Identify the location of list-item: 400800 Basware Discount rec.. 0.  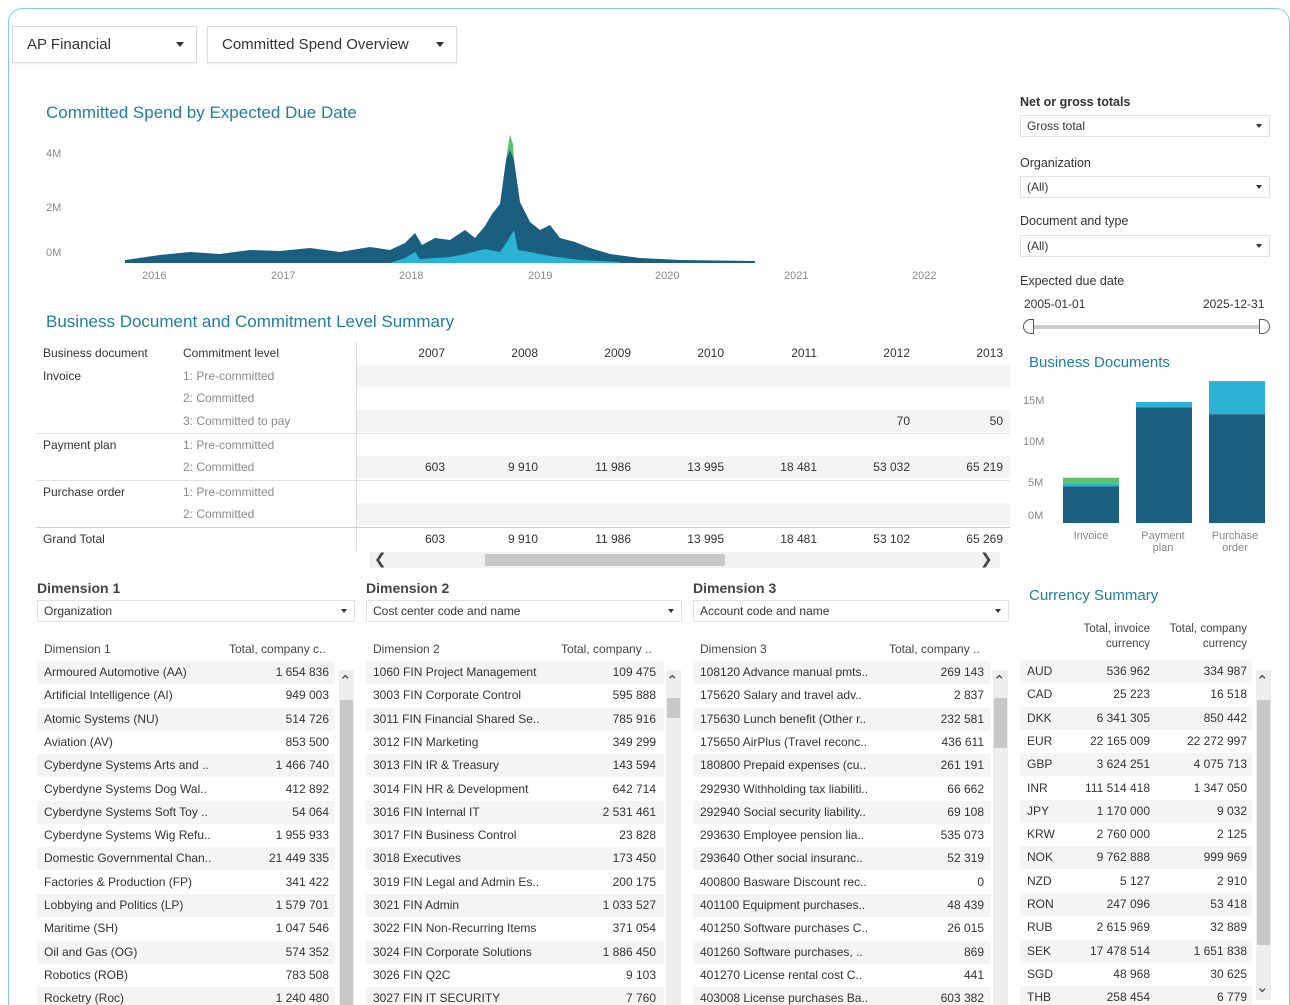
(842, 882).